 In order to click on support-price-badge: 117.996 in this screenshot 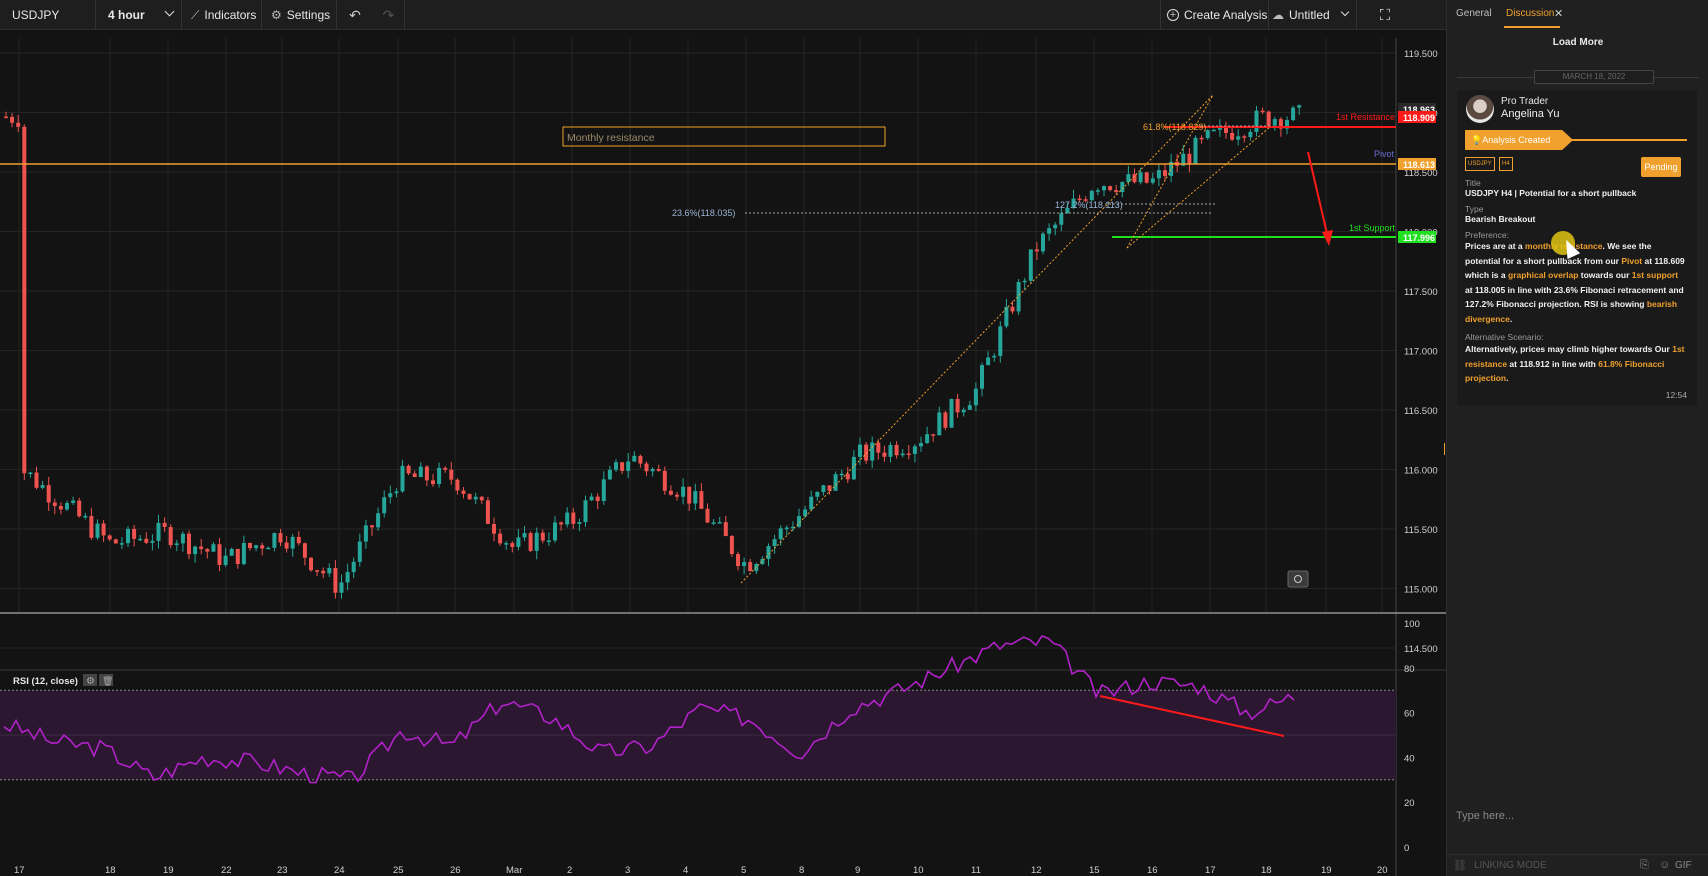, I will do `click(1419, 238)`.